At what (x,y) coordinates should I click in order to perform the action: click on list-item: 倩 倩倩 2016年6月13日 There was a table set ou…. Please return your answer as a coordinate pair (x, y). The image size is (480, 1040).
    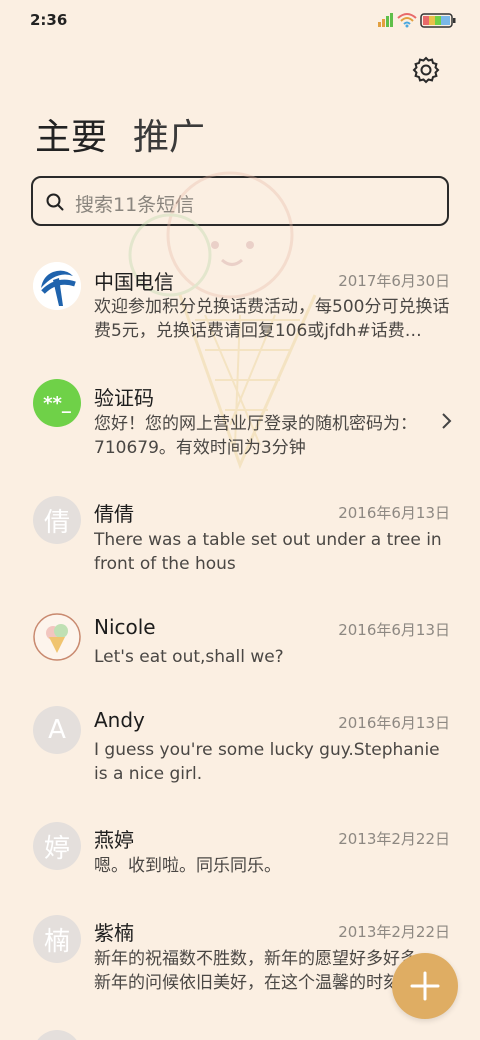
    Looking at the image, I should click on (240, 549).